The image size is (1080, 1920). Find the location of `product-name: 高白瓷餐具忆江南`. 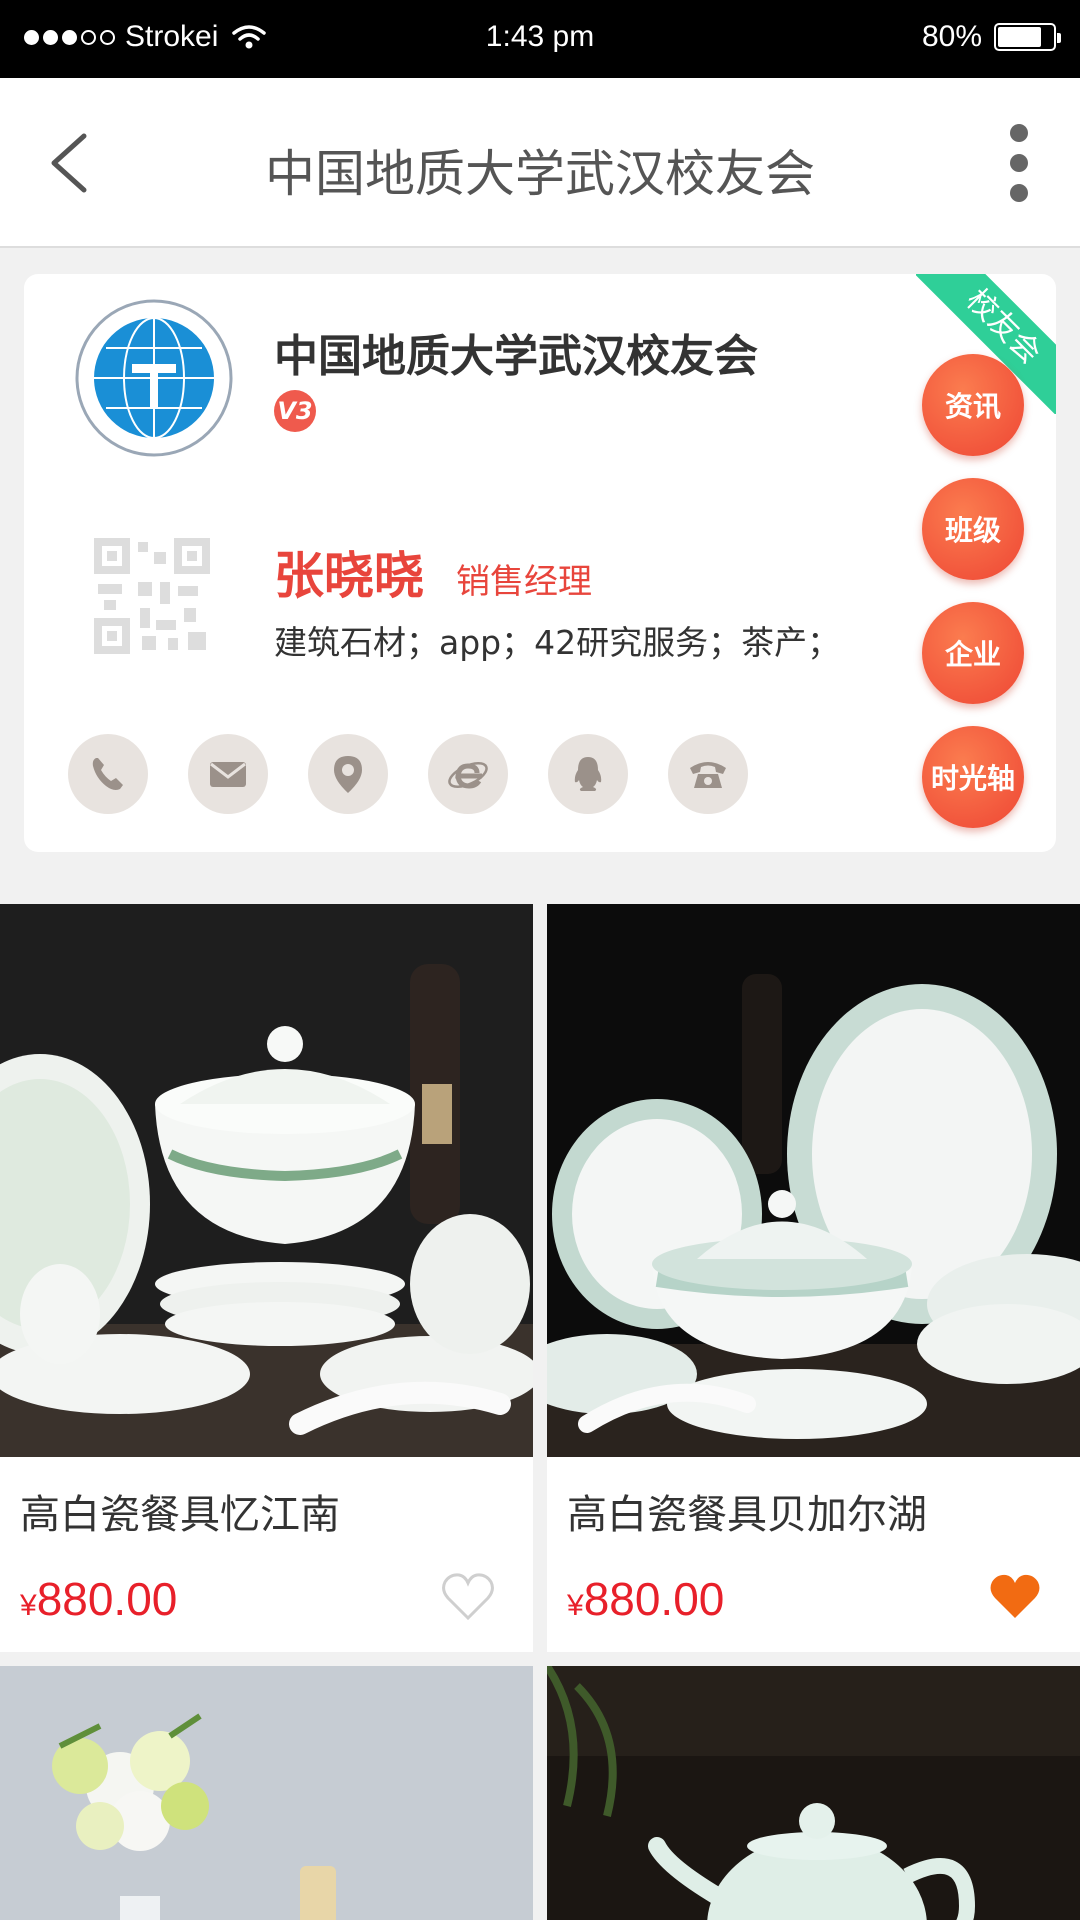

product-name: 高白瓷餐具忆江南 is located at coordinates (180, 1515).